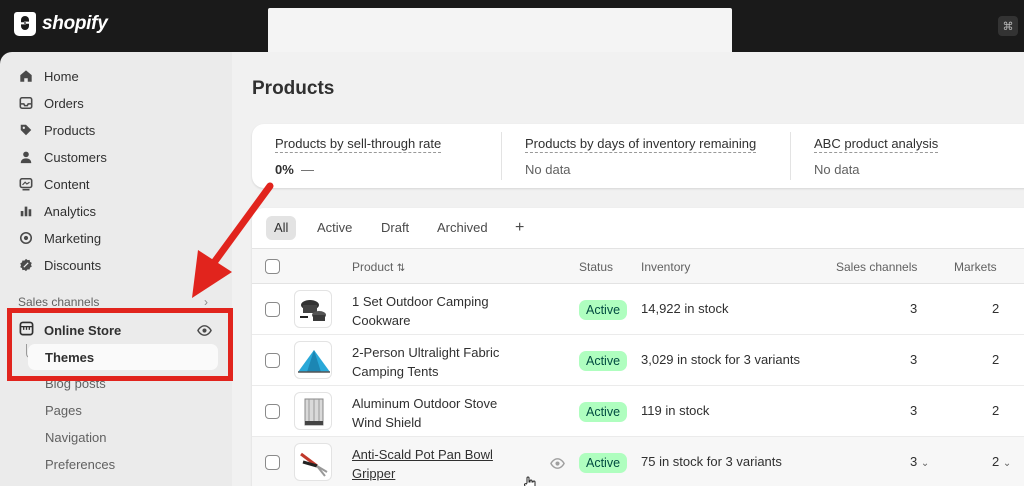 This screenshot has height=486, width=1024. I want to click on sidebar-item-navigation: Navigation, so click(75, 437).